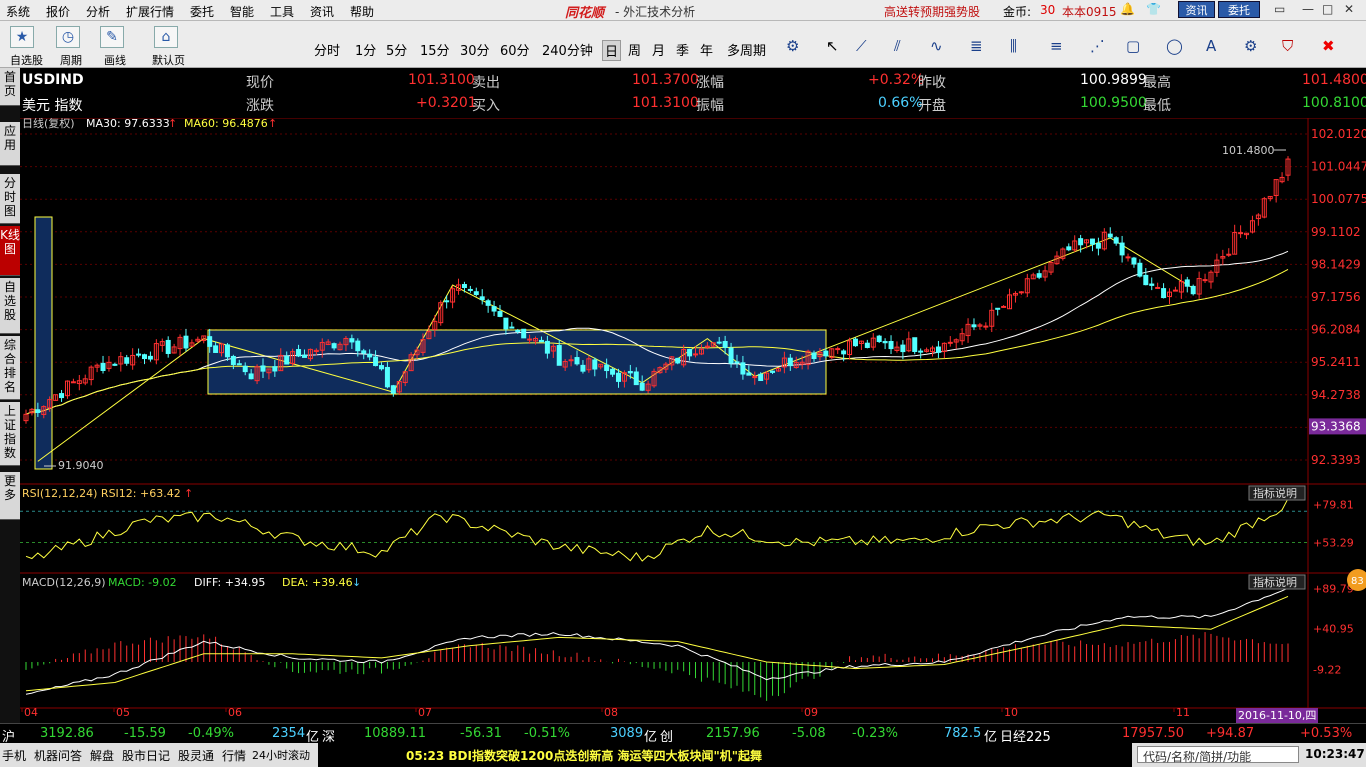 The image size is (1366, 767). I want to click on sh-amount: 2354, so click(289, 733).